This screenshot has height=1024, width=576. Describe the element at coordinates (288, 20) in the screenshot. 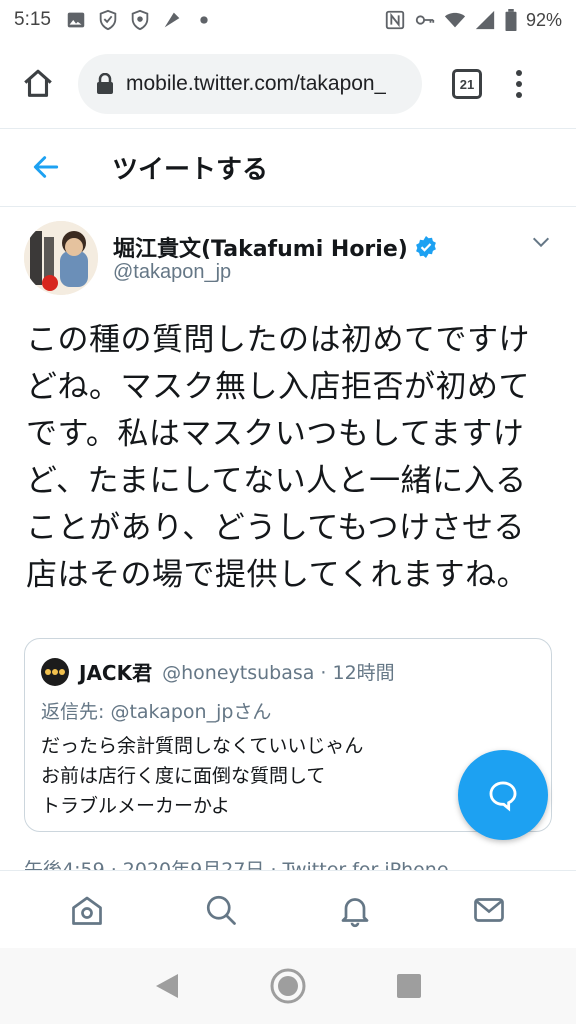

I see `status-bar: 5:15 92%` at that location.